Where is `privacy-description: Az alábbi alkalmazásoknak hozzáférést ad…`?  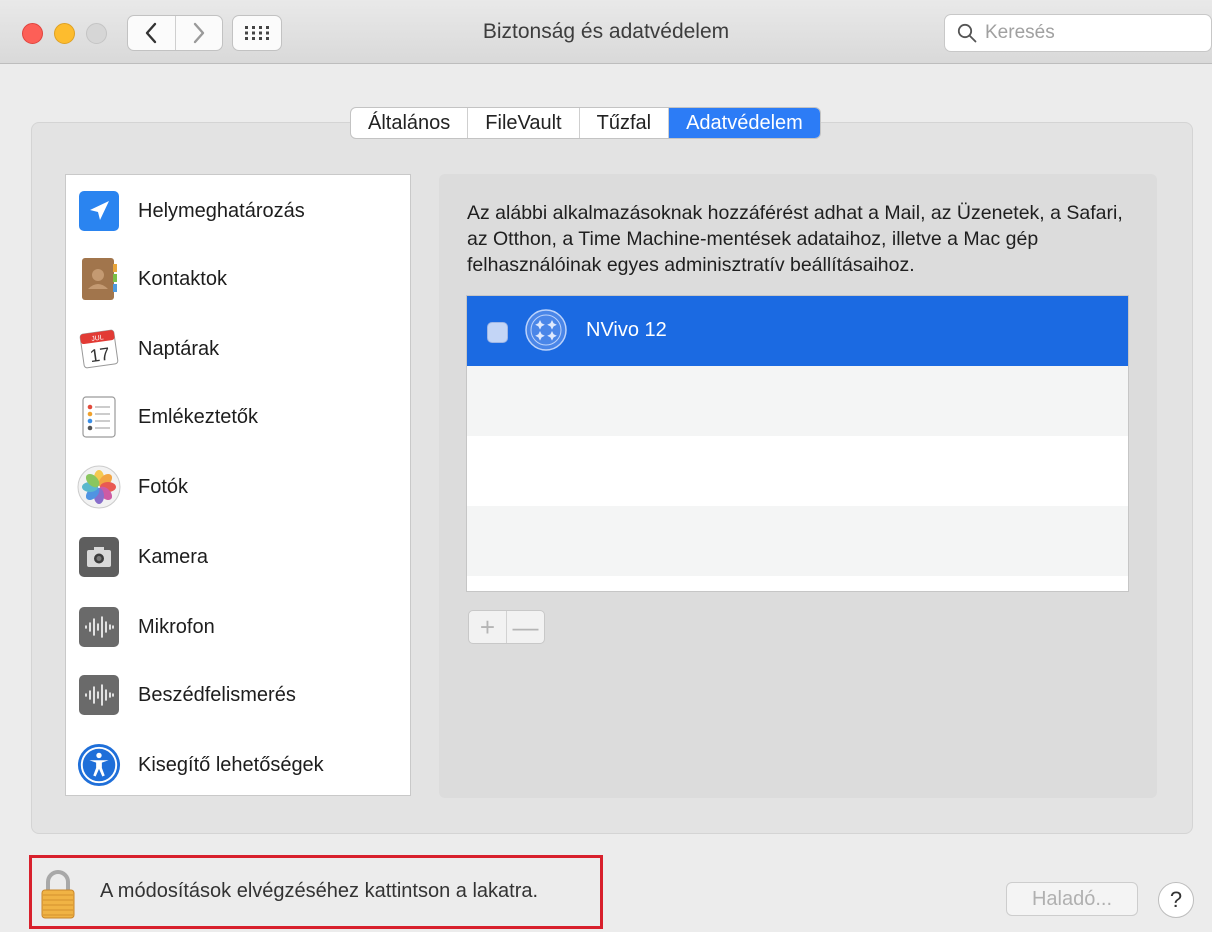
privacy-description: Az alábbi alkalmazásoknak hozzáférést ad… is located at coordinates (795, 239).